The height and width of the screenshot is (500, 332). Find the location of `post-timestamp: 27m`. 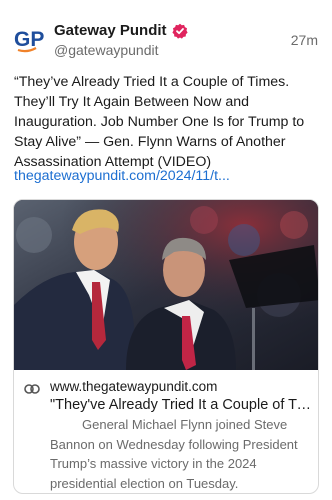

post-timestamp: 27m is located at coordinates (304, 40).